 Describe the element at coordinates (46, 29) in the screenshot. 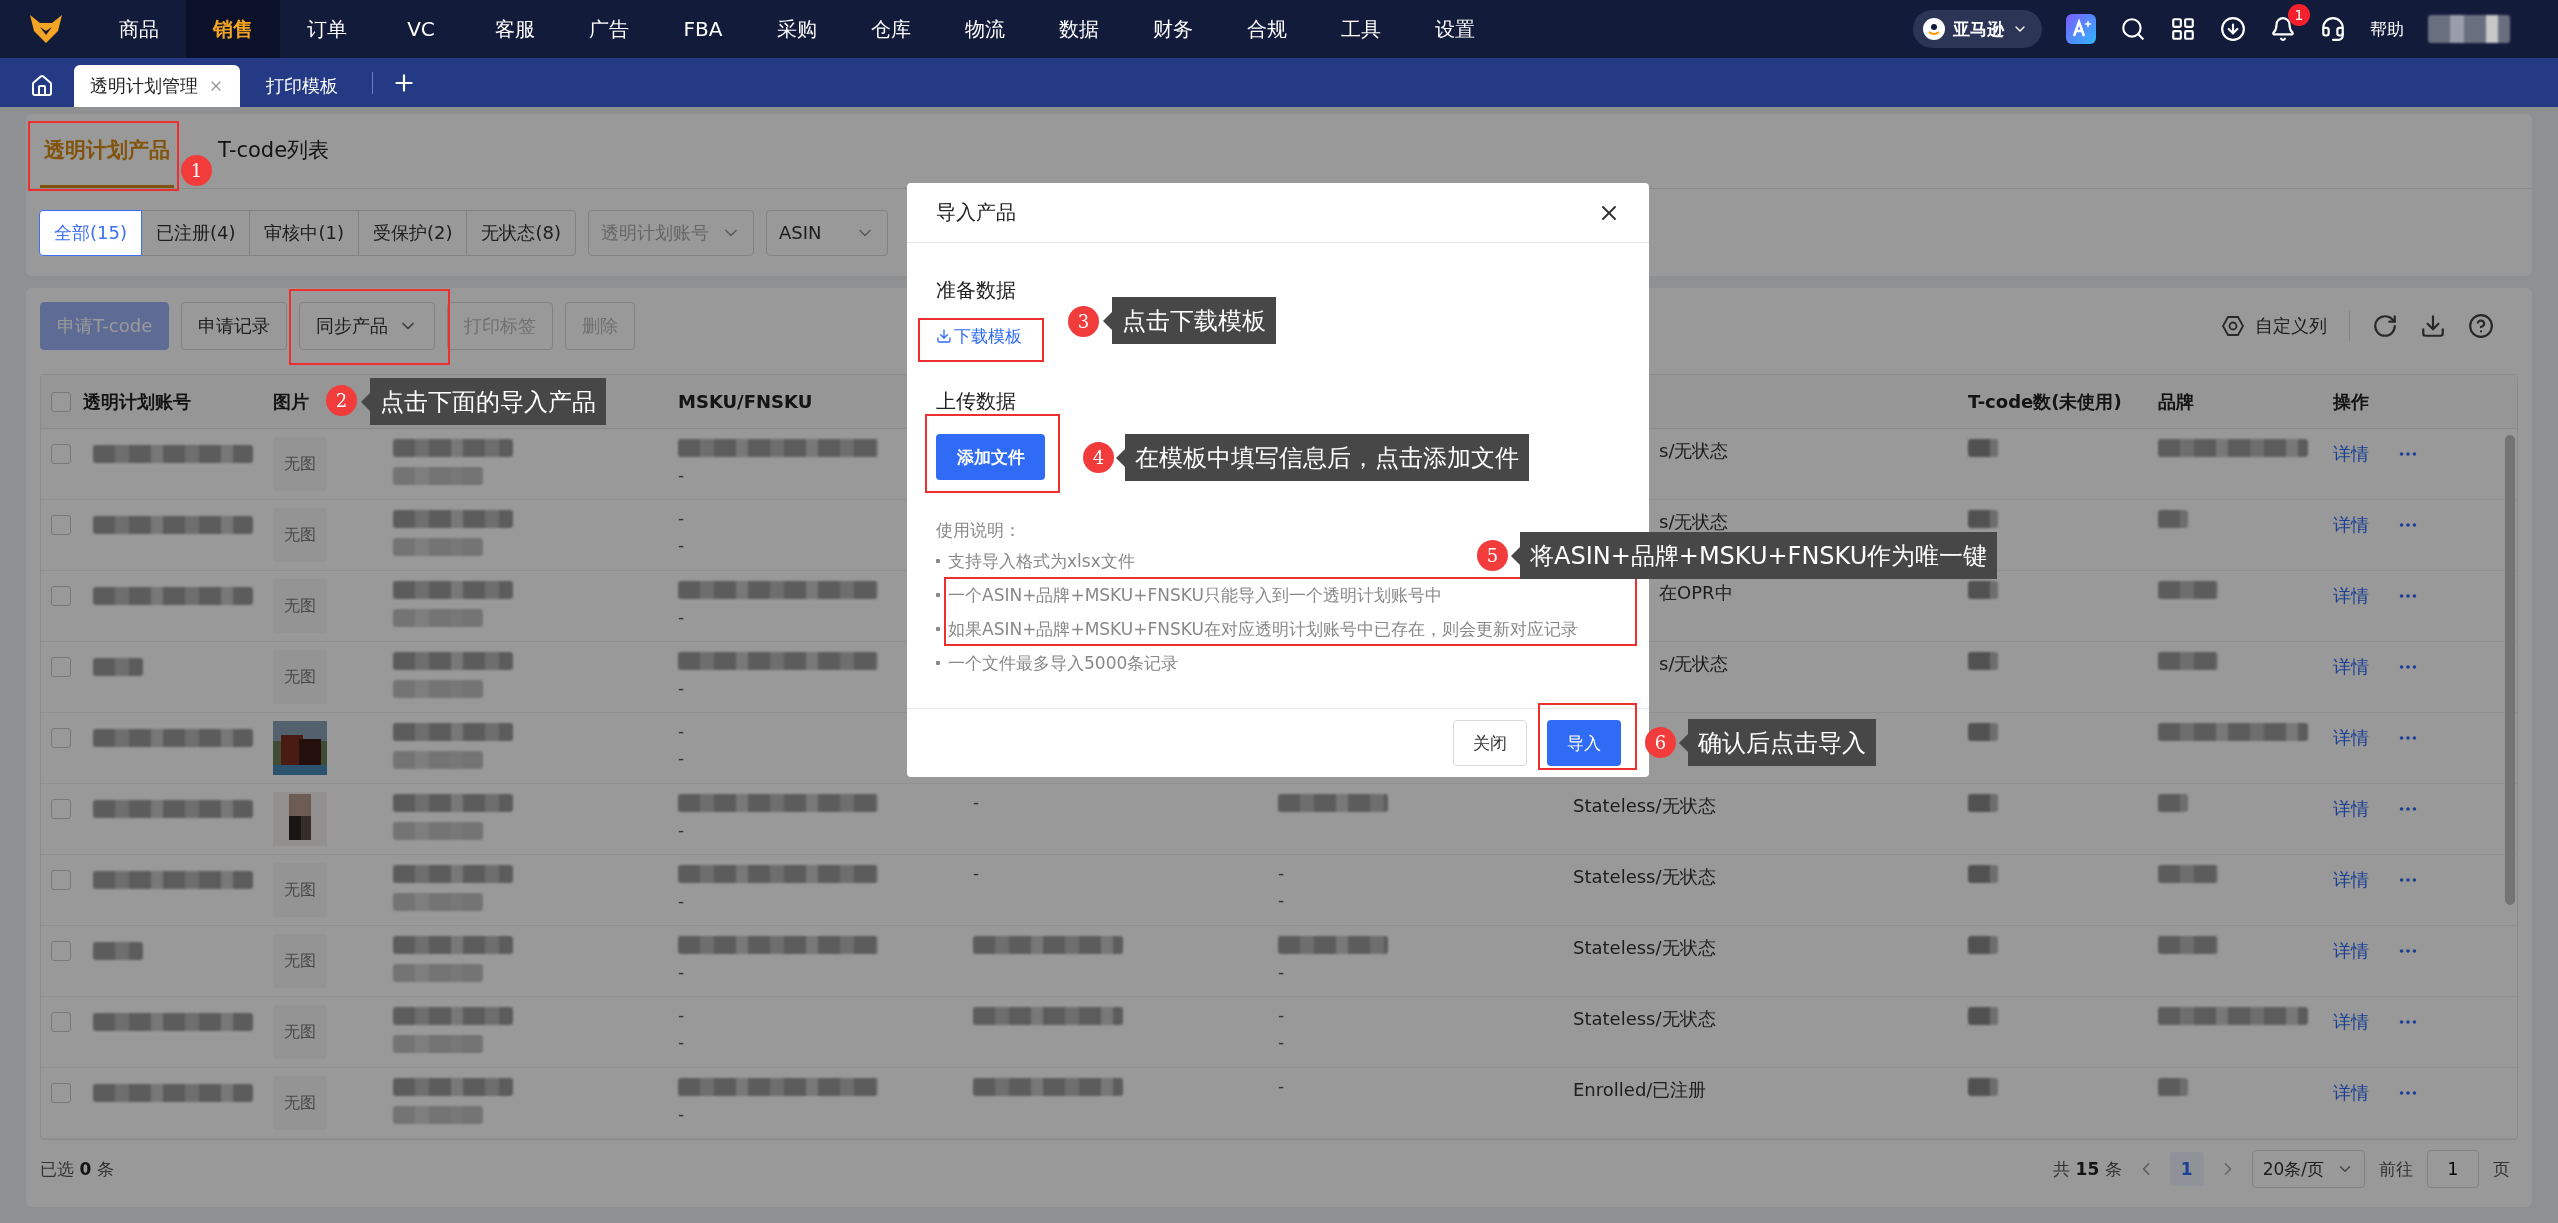

I see `fox-logo` at that location.